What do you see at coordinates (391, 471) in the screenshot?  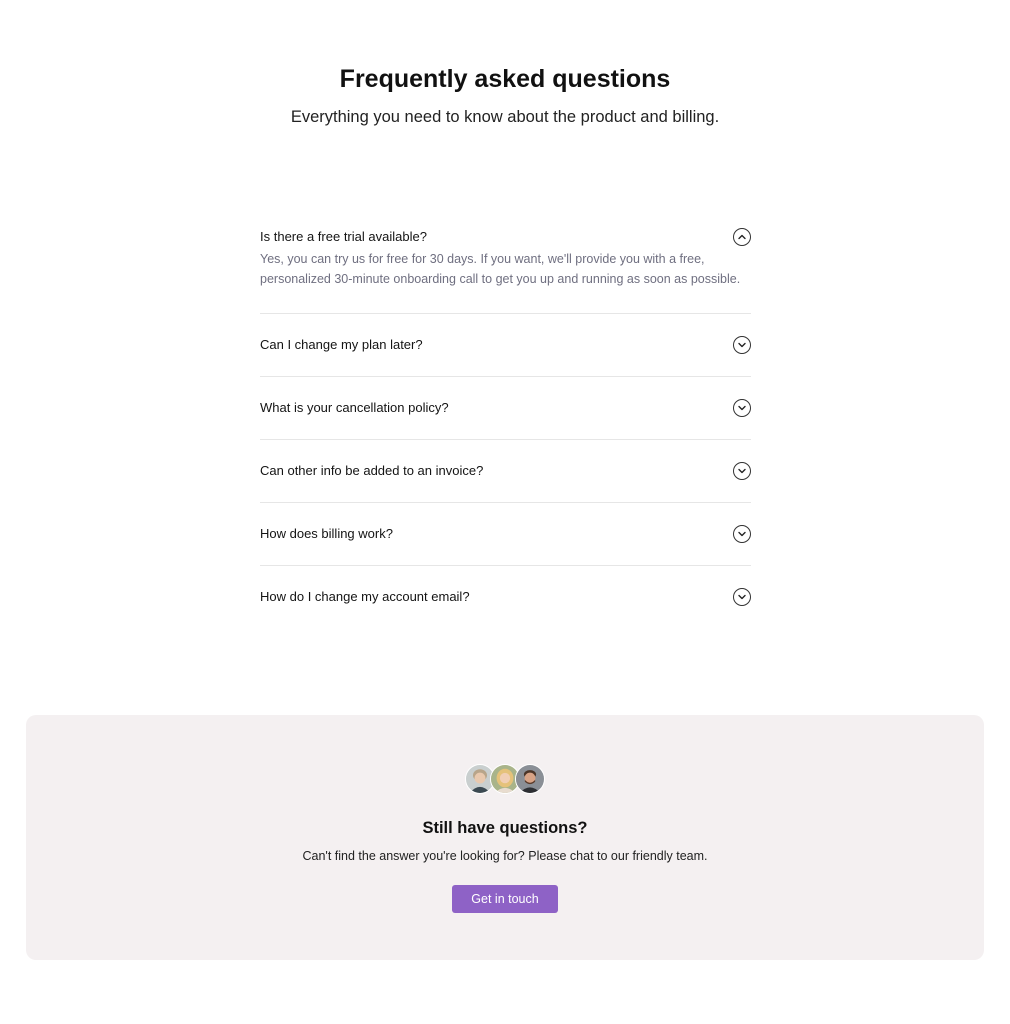 I see `faq-question: Can other info be added to an invoice?` at bounding box center [391, 471].